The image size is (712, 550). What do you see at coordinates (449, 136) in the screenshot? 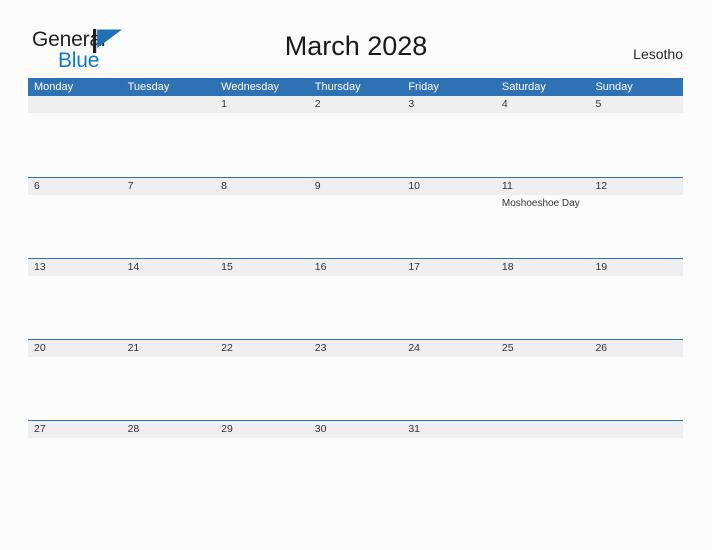
I see `day-cell: 3` at bounding box center [449, 136].